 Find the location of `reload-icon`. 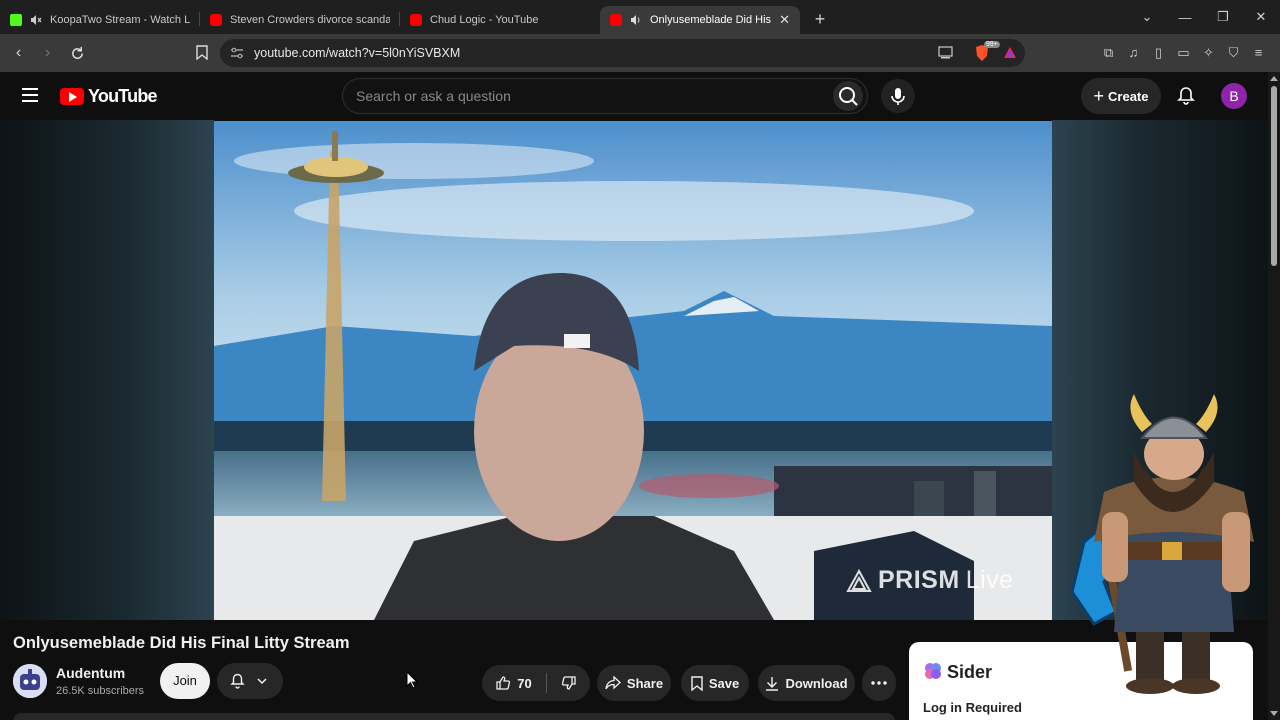

reload-icon is located at coordinates (77, 53).